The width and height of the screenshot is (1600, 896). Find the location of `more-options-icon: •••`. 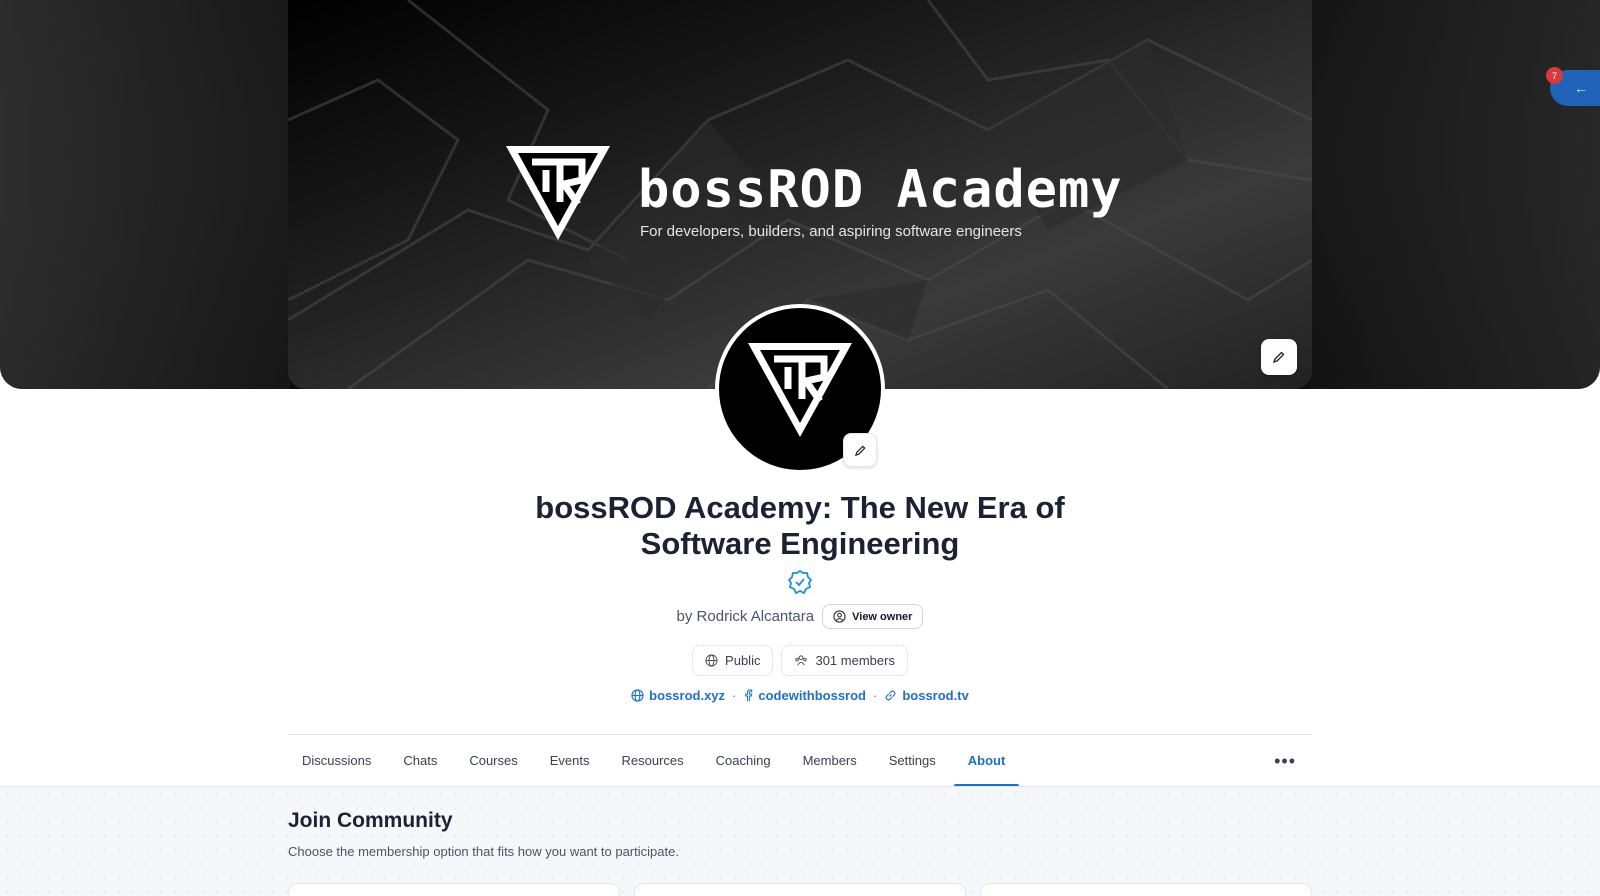

more-options-icon: ••• is located at coordinates (1285, 761).